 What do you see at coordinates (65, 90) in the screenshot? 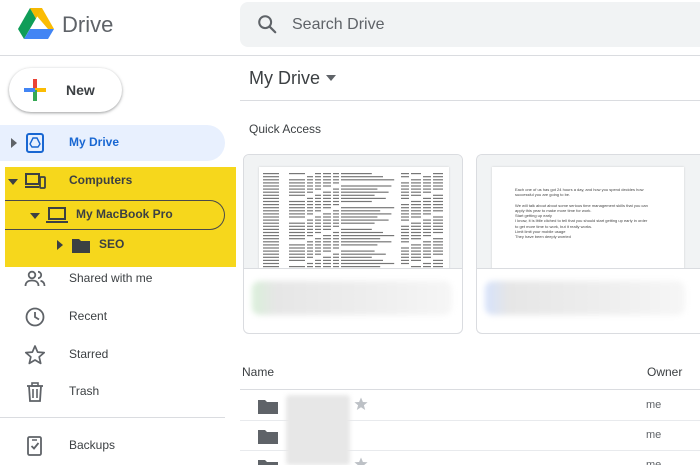
I see `new-button: New` at bounding box center [65, 90].